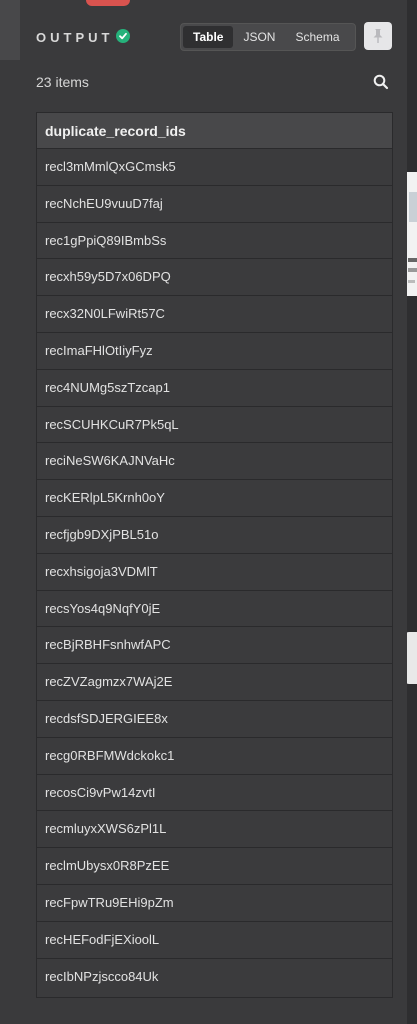 The width and height of the screenshot is (417, 1024). Describe the element at coordinates (214, 535) in the screenshot. I see `table-row: recfjgb9DXjPBL51o` at that location.